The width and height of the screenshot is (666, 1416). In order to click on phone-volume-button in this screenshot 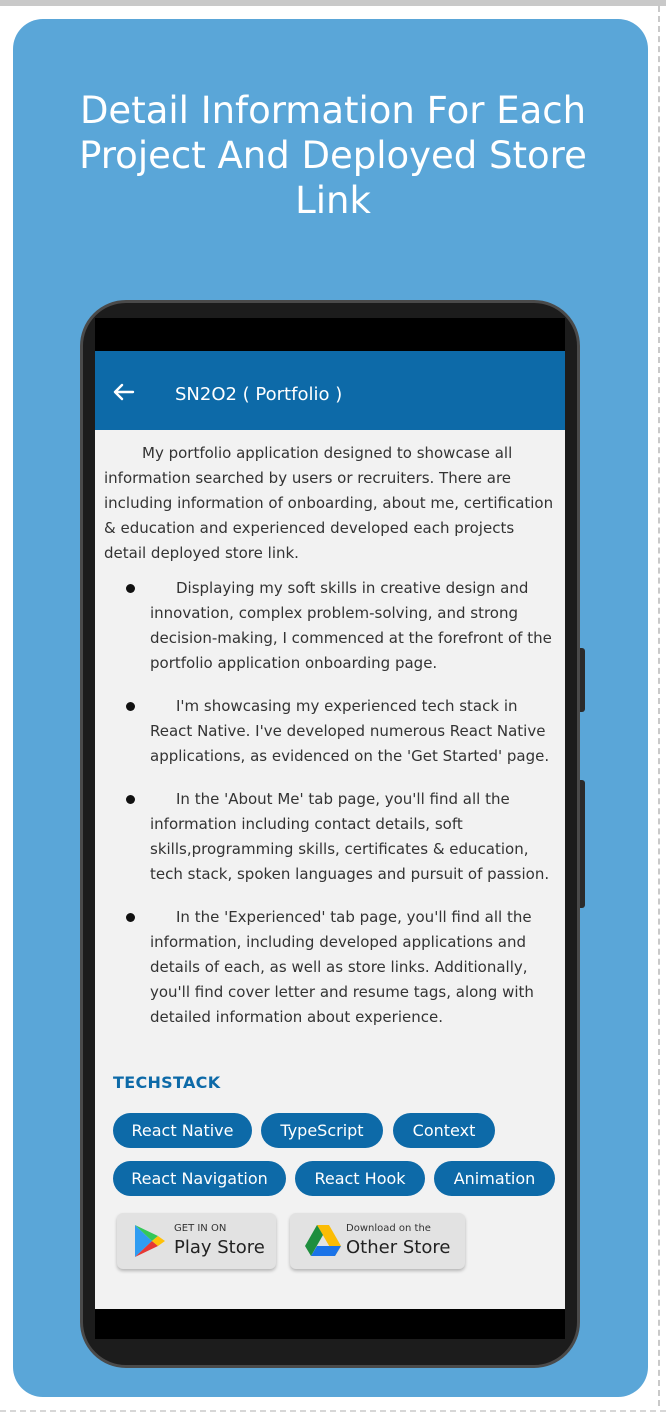, I will do `click(582, 680)`.